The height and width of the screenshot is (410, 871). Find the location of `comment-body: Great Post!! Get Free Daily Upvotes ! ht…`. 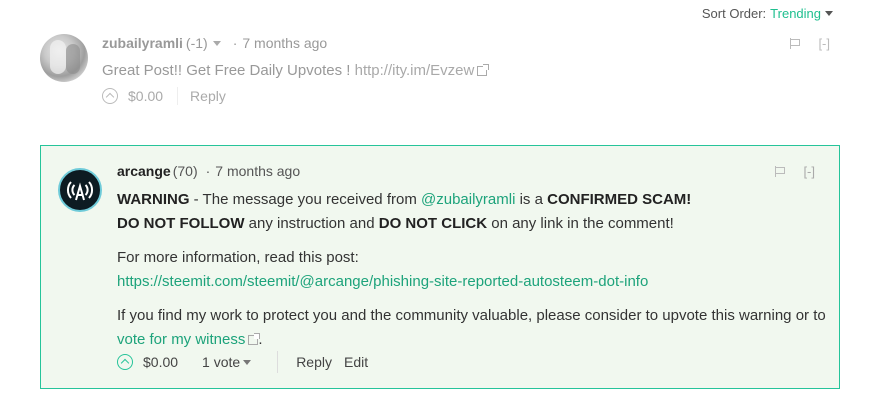

comment-body: Great Post!! Get Free Daily Upvotes ! ht… is located at coordinates (296, 70).